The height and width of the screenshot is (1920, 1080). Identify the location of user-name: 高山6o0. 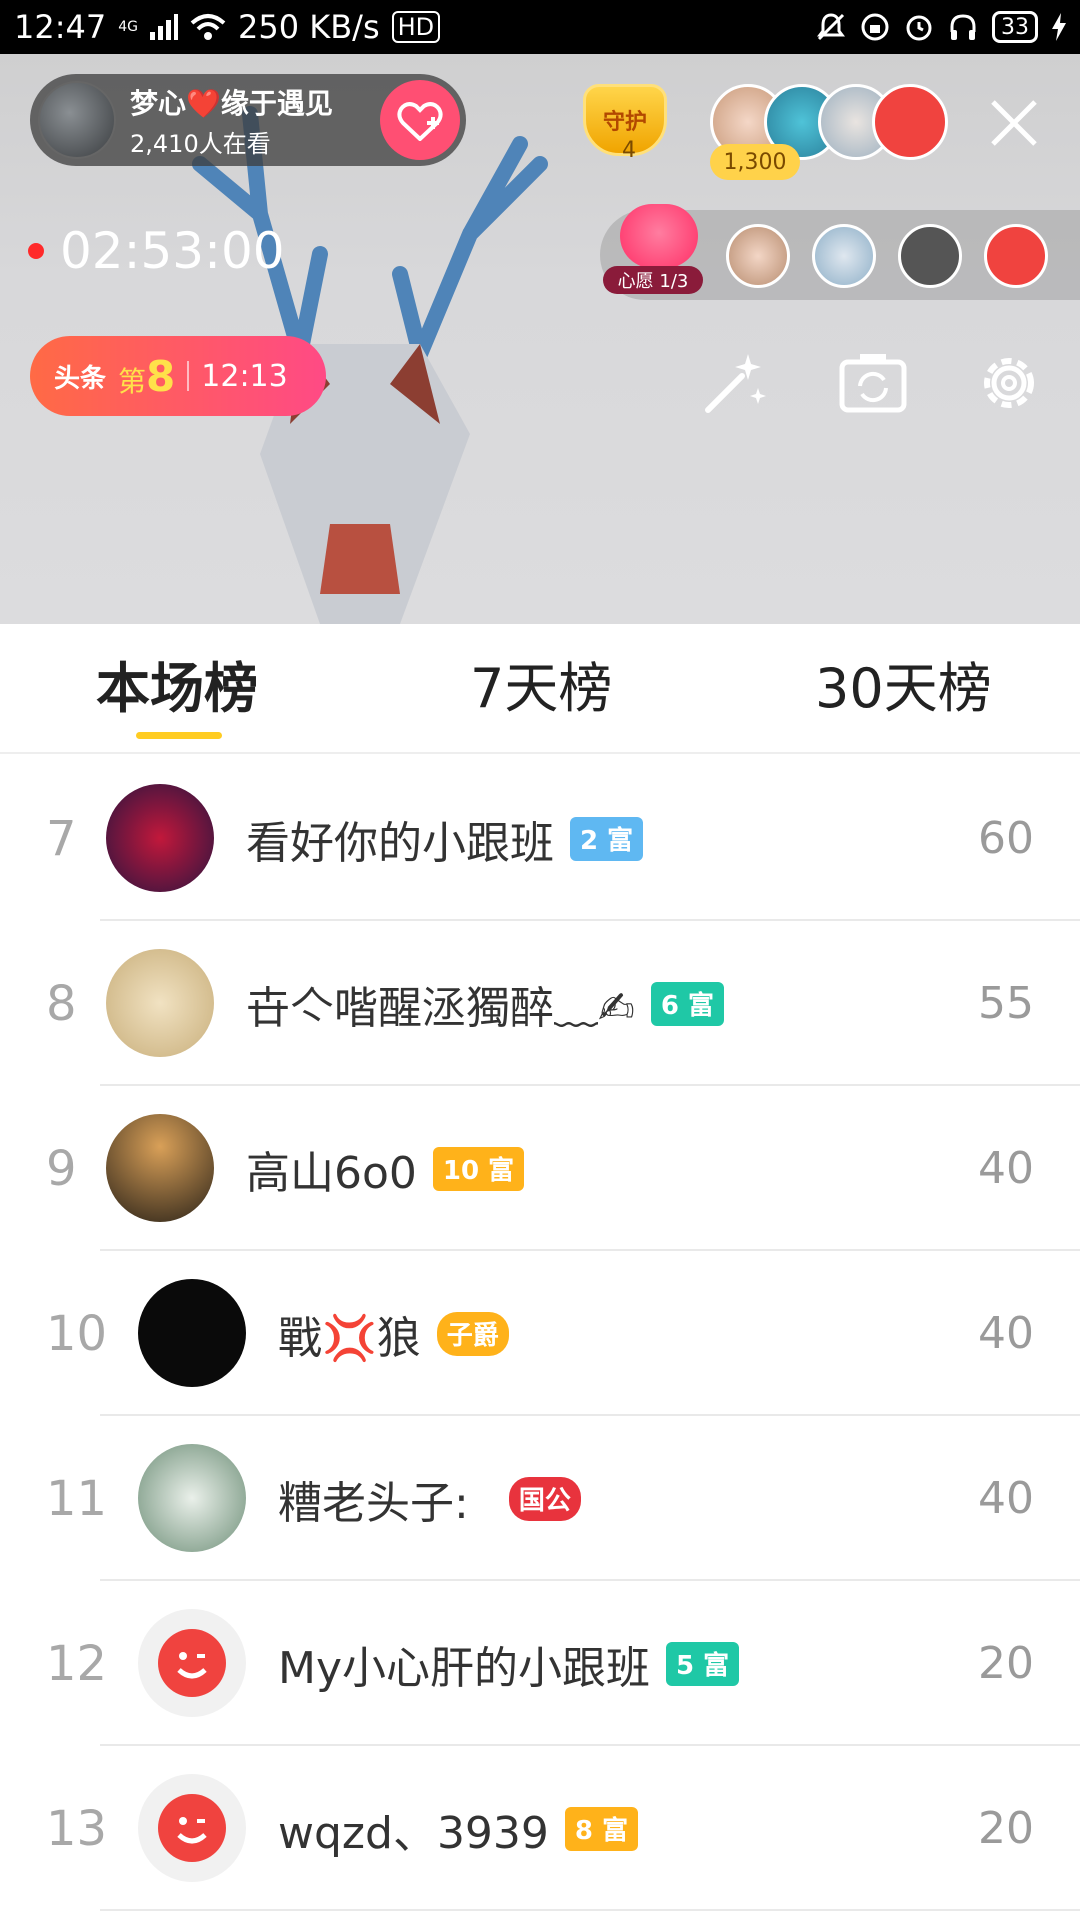
(331, 1173).